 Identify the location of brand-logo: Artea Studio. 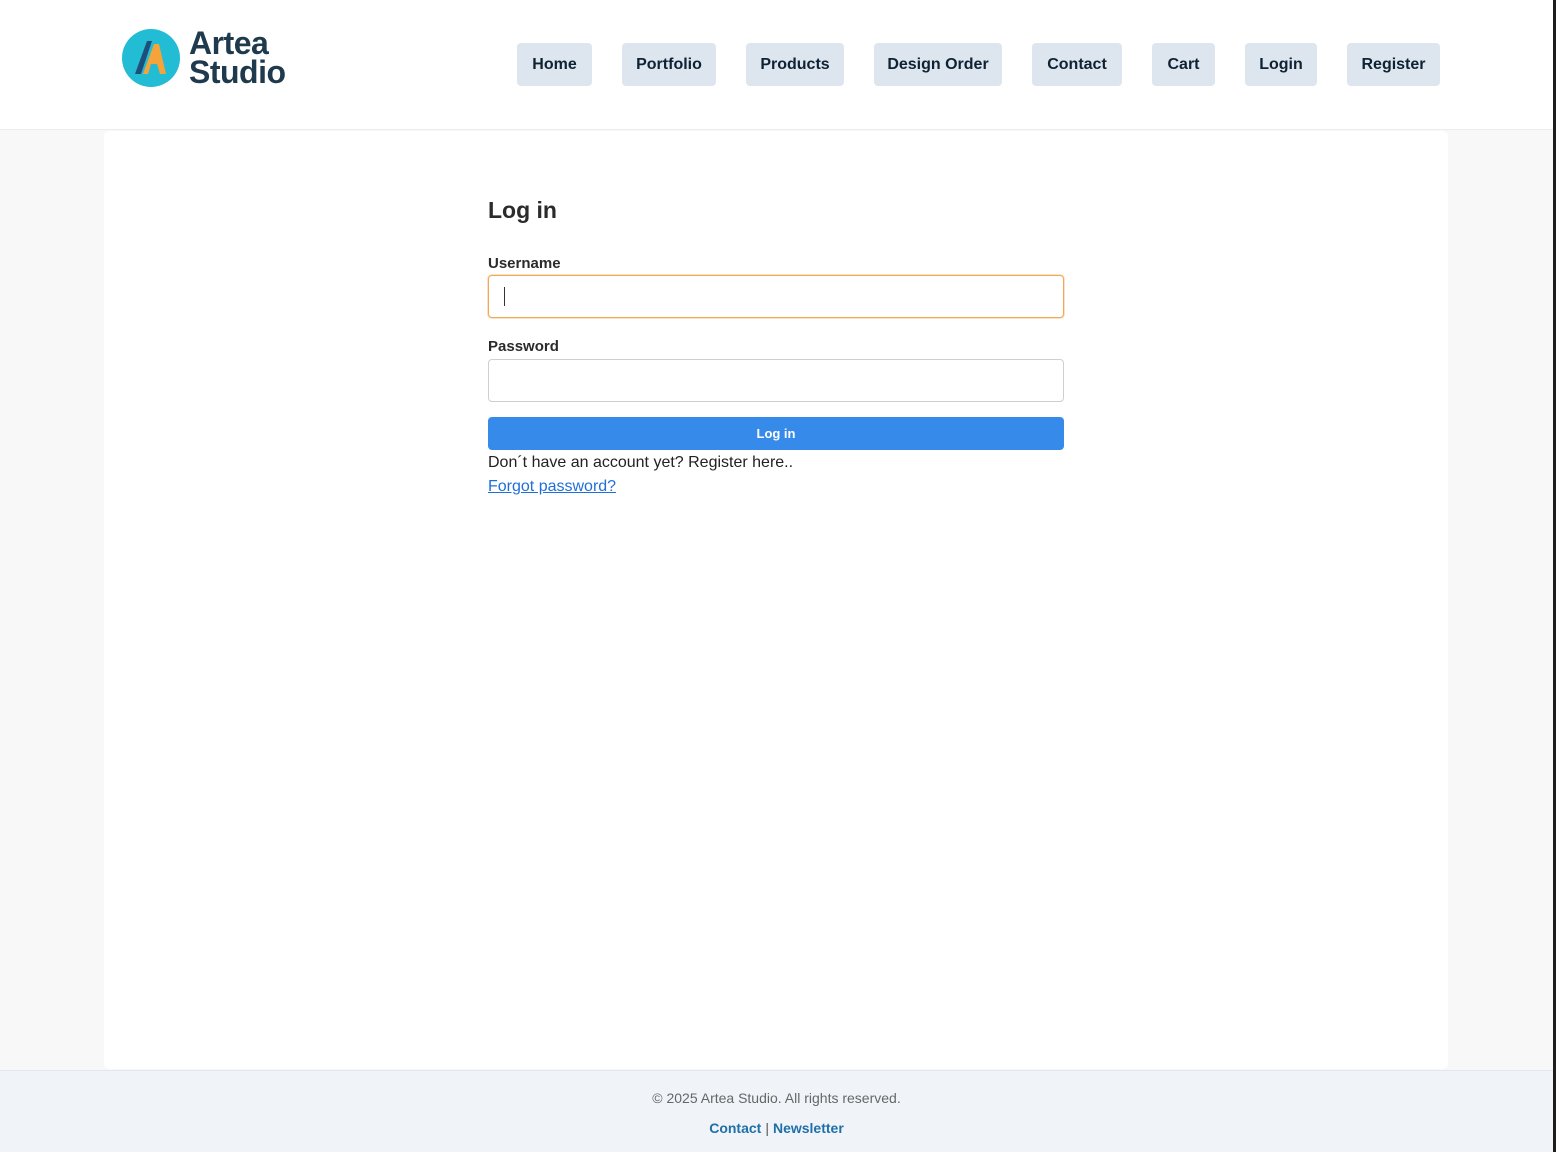
(208, 59).